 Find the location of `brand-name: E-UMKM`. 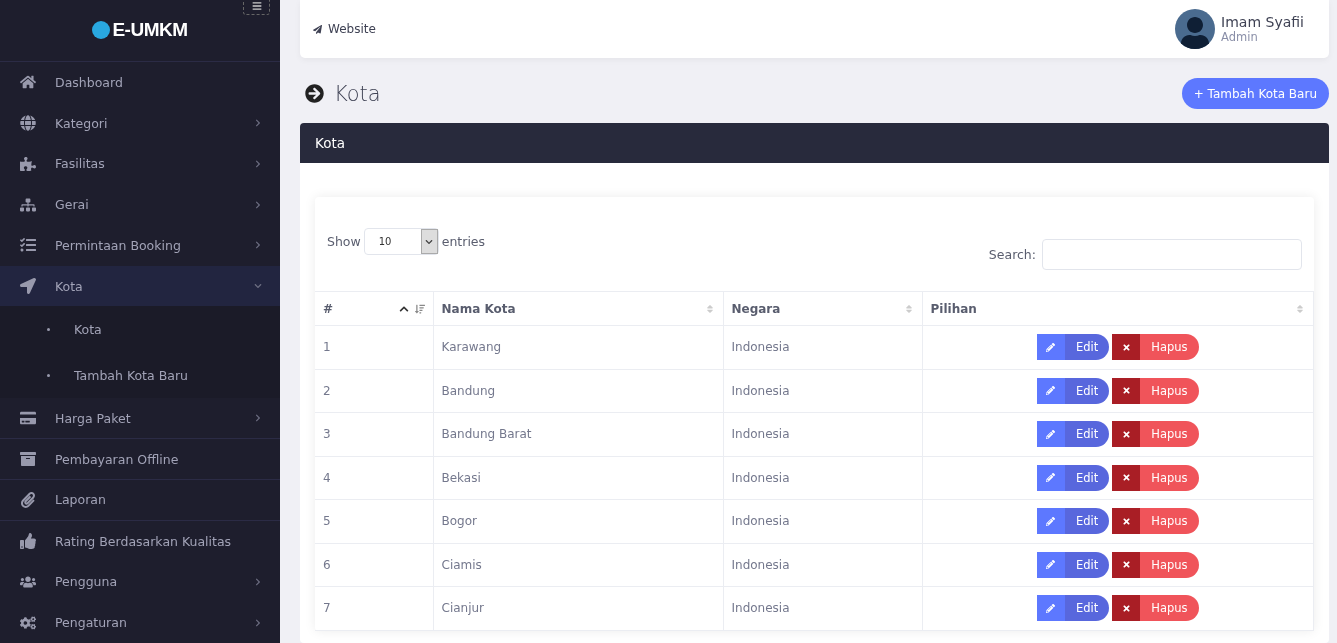

brand-name: E-UMKM is located at coordinates (150, 30).